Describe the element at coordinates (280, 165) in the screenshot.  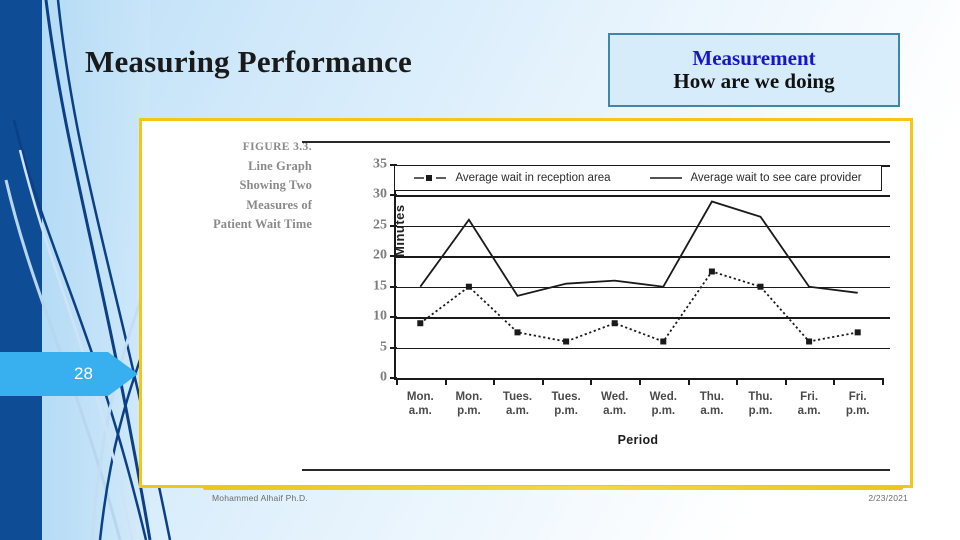
I see `figure-caption-line-1: Line Graph` at that location.